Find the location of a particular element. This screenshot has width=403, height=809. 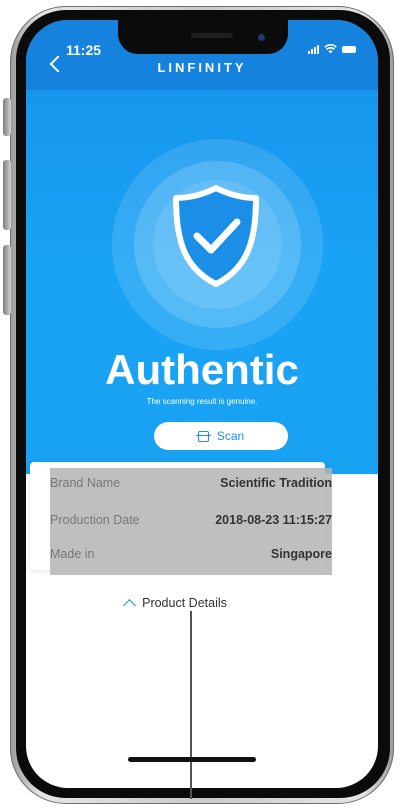

notch is located at coordinates (203, 37).